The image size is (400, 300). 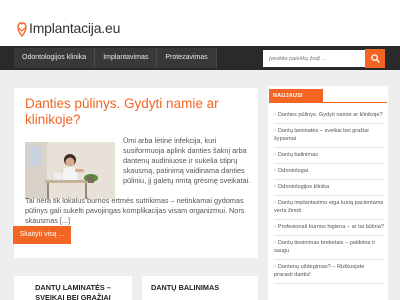 I want to click on post-card-whitening: DANTŲ BALINIMAS, so click(x=200, y=288).